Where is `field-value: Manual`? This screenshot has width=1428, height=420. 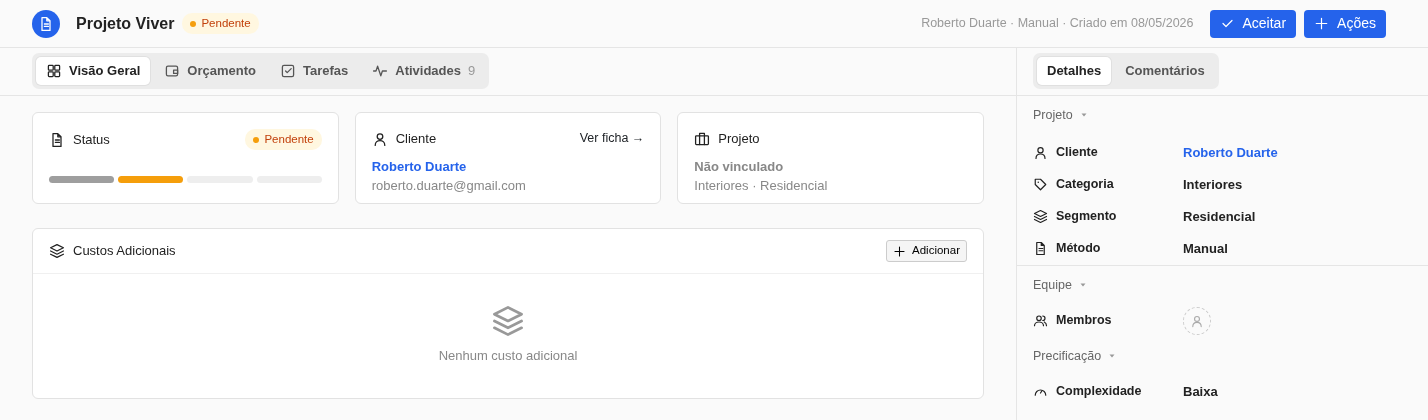
field-value: Manual is located at coordinates (1205, 249).